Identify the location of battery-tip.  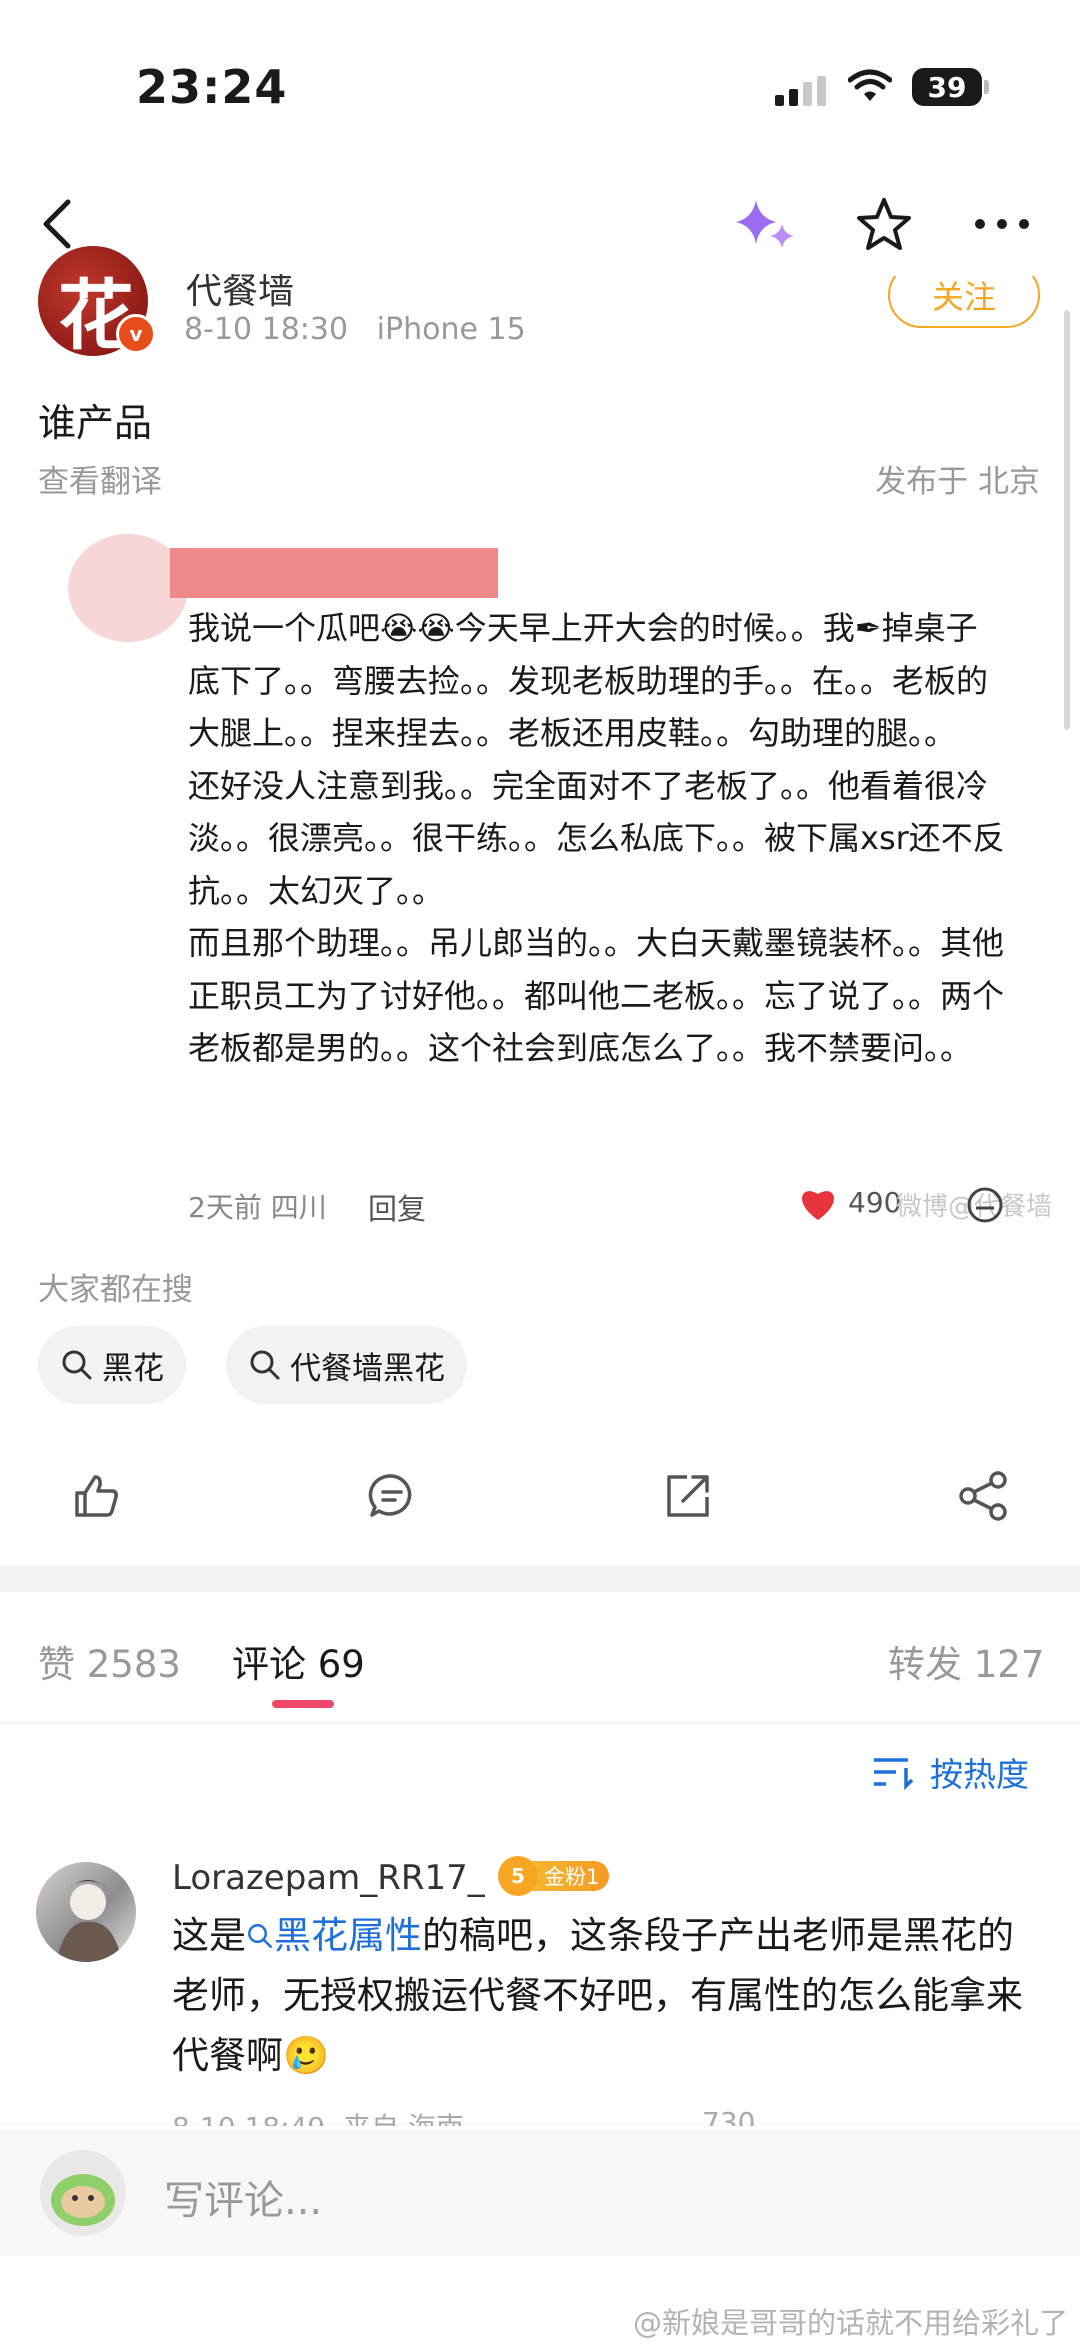
(986, 87).